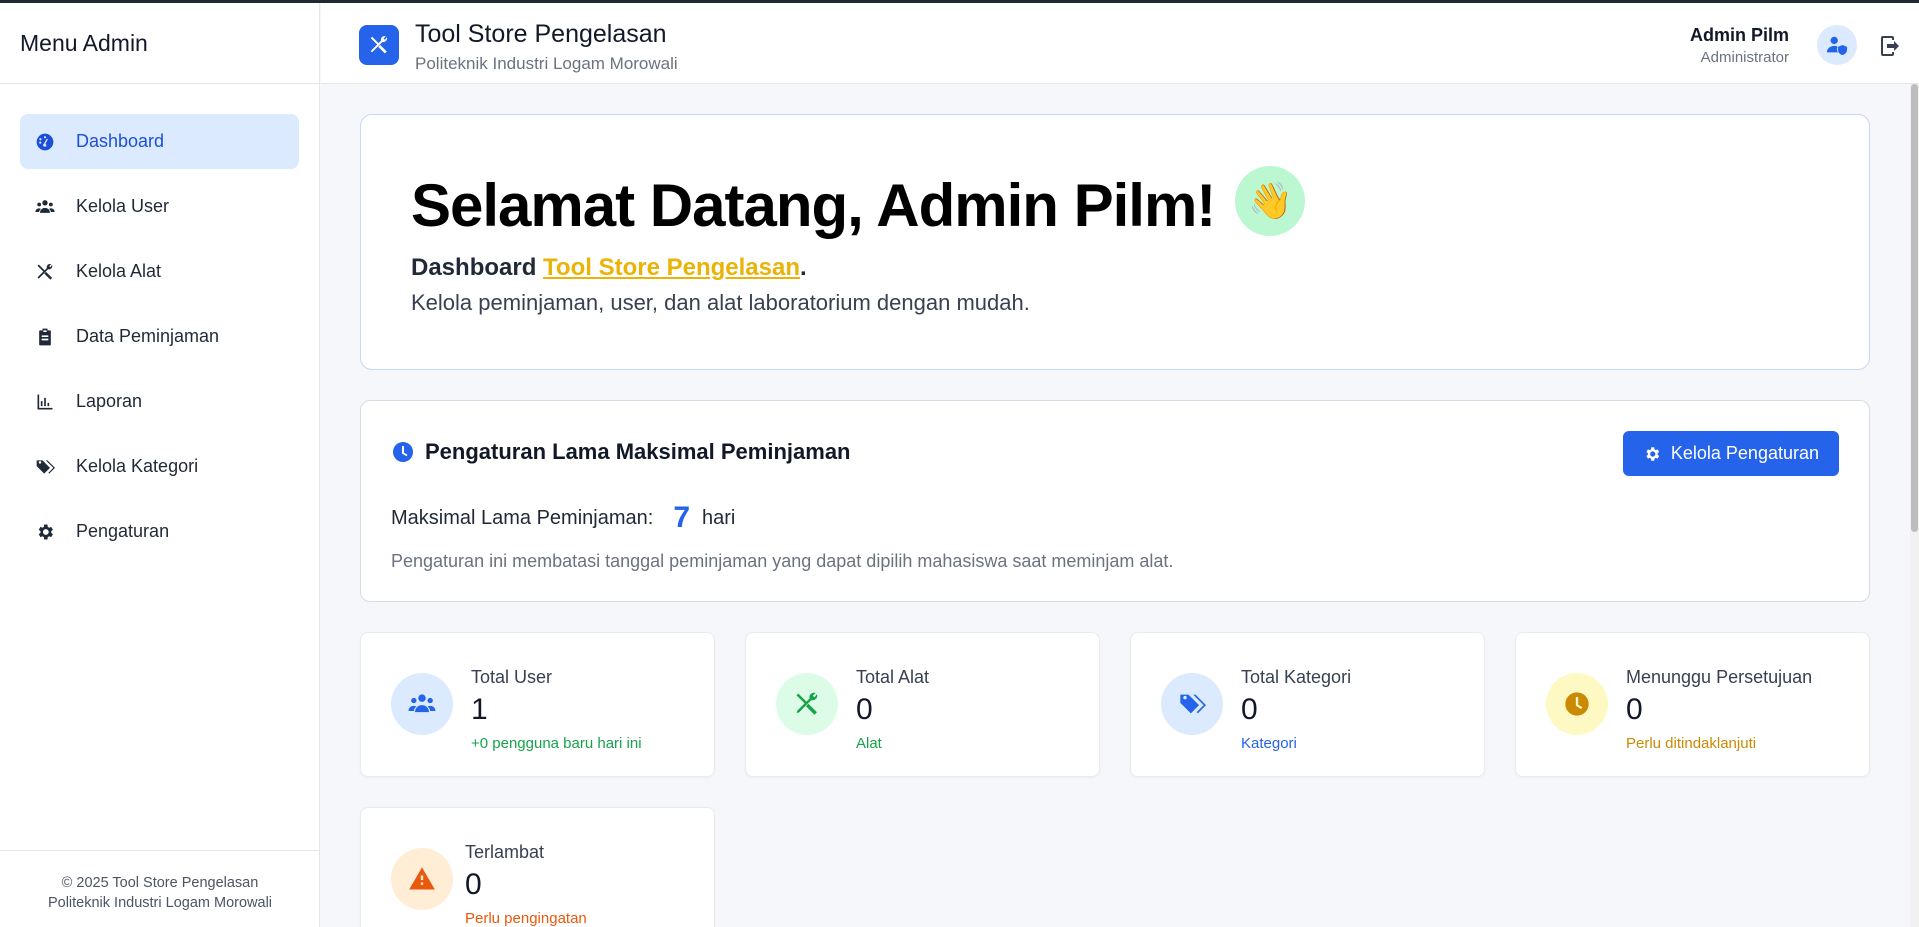 The height and width of the screenshot is (927, 1919). I want to click on stat-sub: Alat, so click(869, 743).